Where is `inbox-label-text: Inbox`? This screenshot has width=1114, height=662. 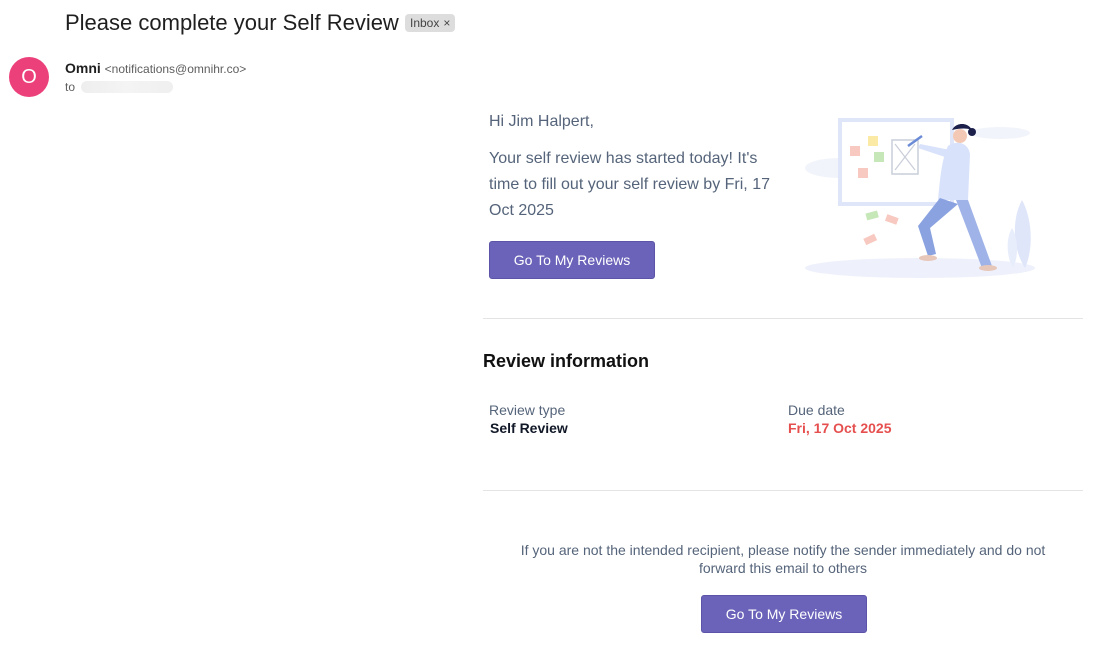
inbox-label-text: Inbox is located at coordinates (425, 23).